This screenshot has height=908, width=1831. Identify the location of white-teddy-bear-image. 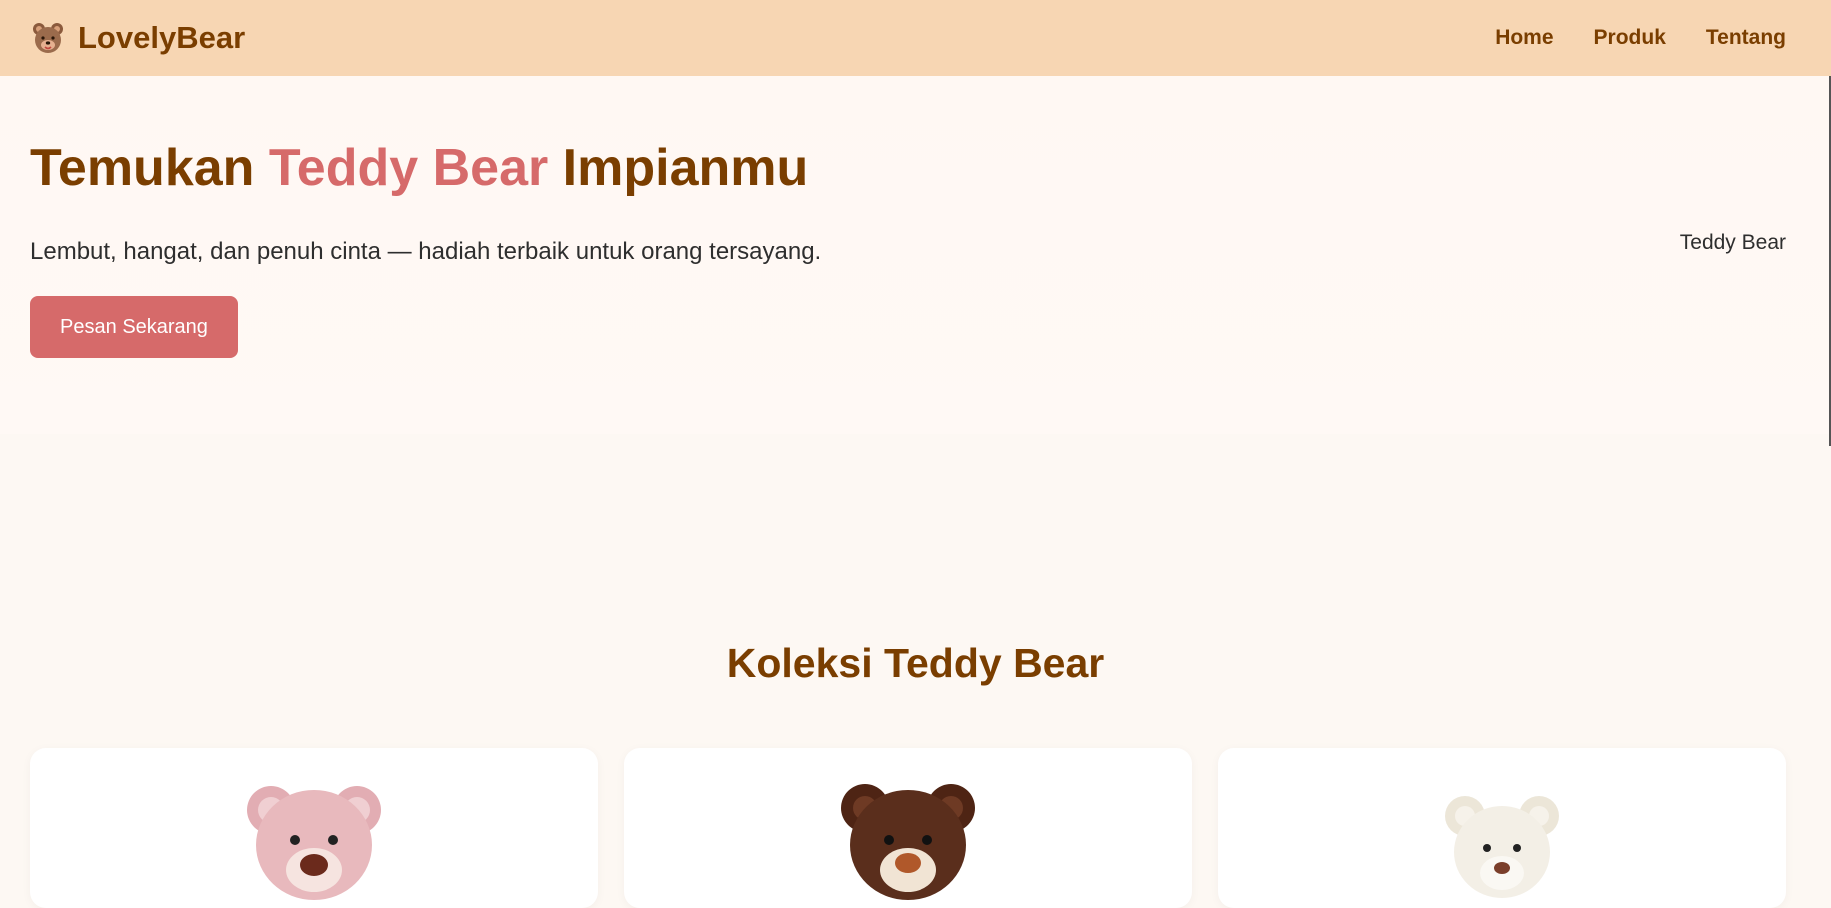
(1502, 847).